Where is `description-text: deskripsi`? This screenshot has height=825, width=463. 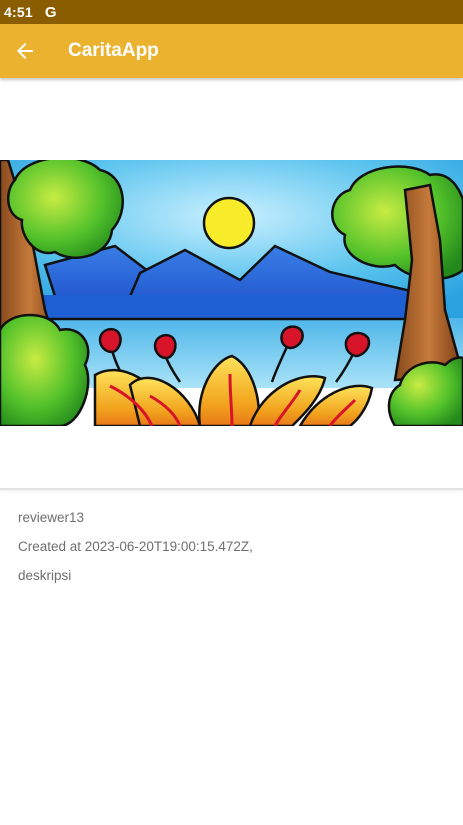 description-text: deskripsi is located at coordinates (45, 575).